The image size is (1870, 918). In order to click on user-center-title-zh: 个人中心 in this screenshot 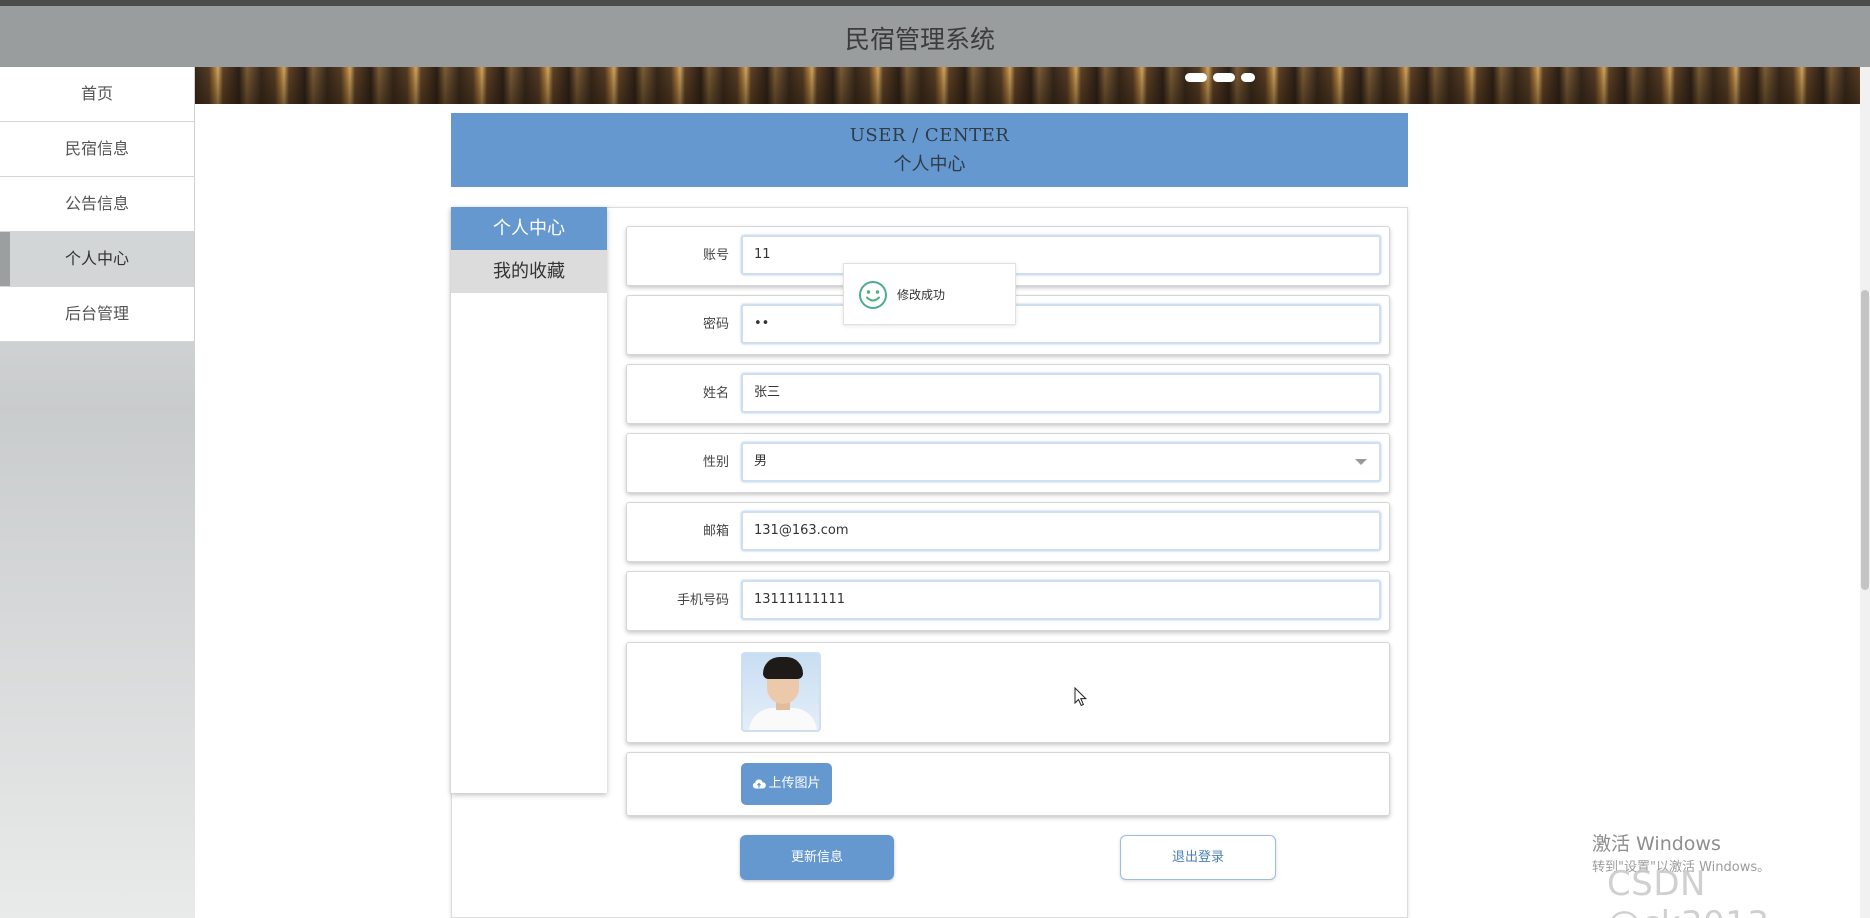, I will do `click(929, 164)`.